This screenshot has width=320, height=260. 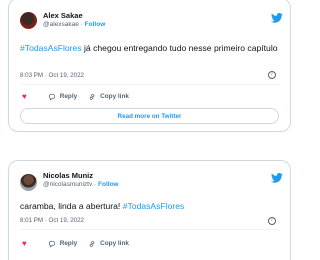 What do you see at coordinates (61, 24) in the screenshot?
I see `author-handle: @alexsakae` at bounding box center [61, 24].